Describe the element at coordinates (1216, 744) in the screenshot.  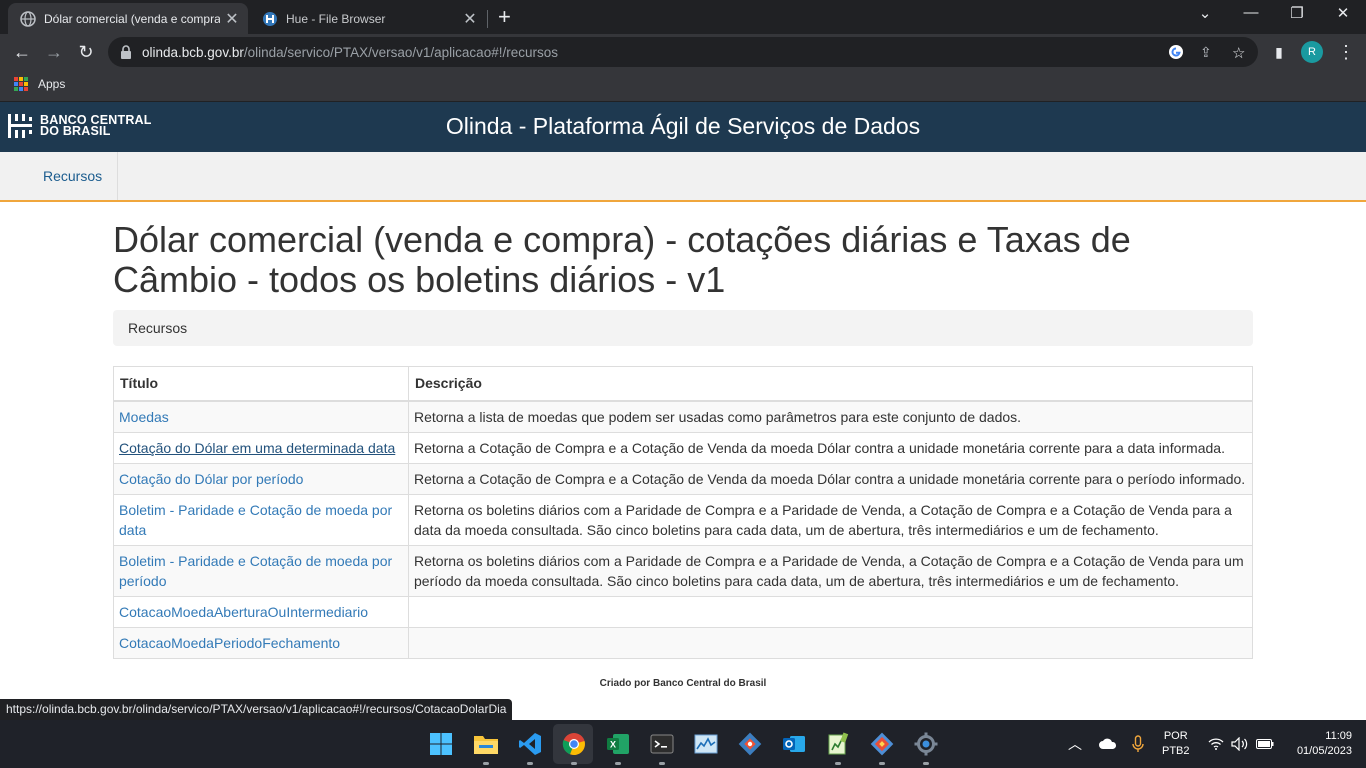
I see `wifi-icon` at that location.